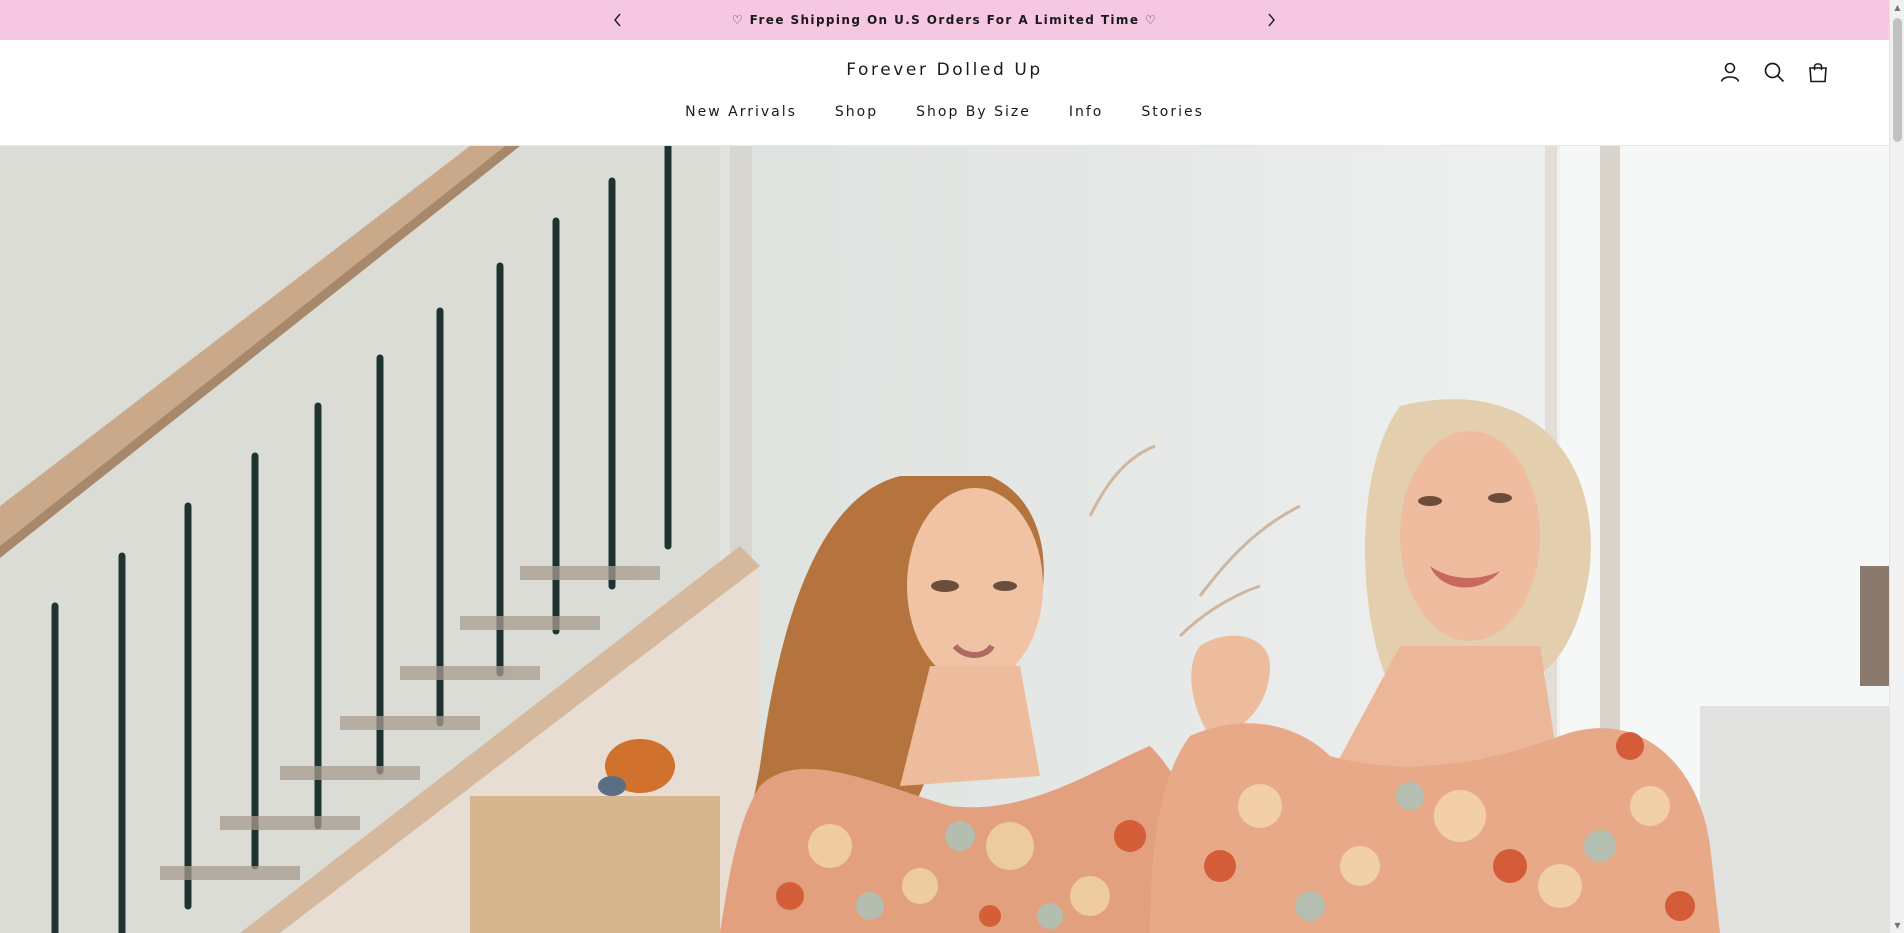 The height and width of the screenshot is (933, 1904). What do you see at coordinates (741, 112) in the screenshot?
I see `nav-item-new-arrivals: New Arrivals` at bounding box center [741, 112].